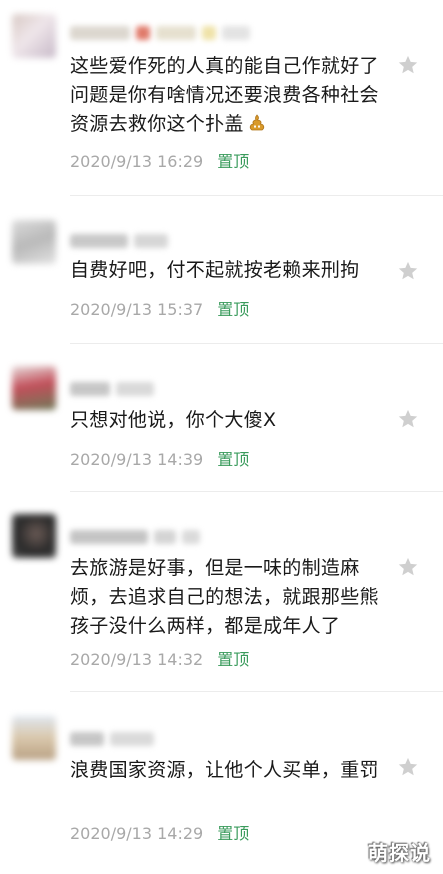  What do you see at coordinates (137, 659) in the screenshot?
I see `comment-time: 2020/9/13 14:32` at bounding box center [137, 659].